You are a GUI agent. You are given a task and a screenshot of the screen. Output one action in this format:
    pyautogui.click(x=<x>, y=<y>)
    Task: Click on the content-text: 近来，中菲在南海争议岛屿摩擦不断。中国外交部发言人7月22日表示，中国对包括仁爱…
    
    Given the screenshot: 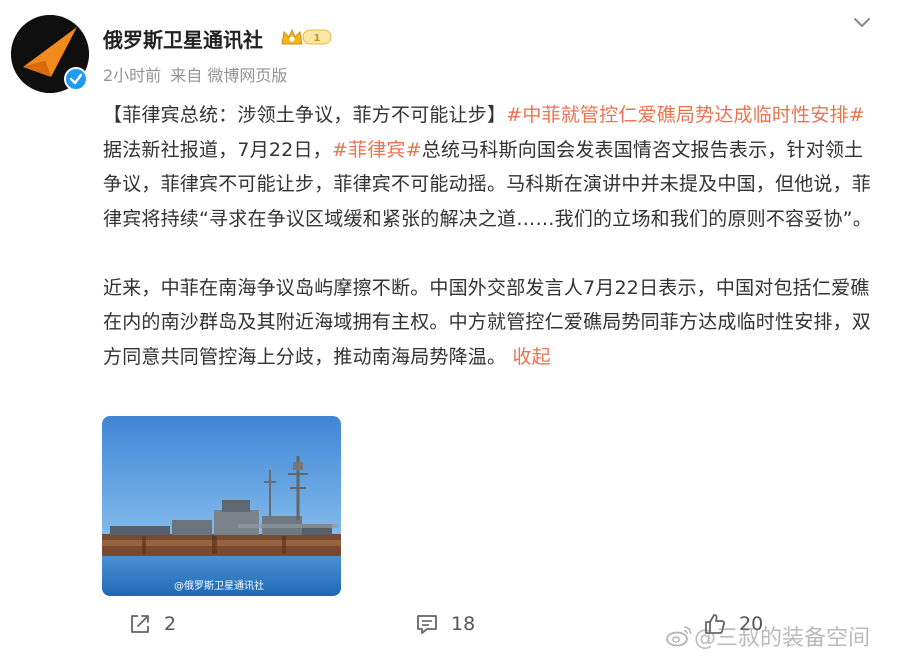 What is the action you would take?
    pyautogui.click(x=487, y=322)
    